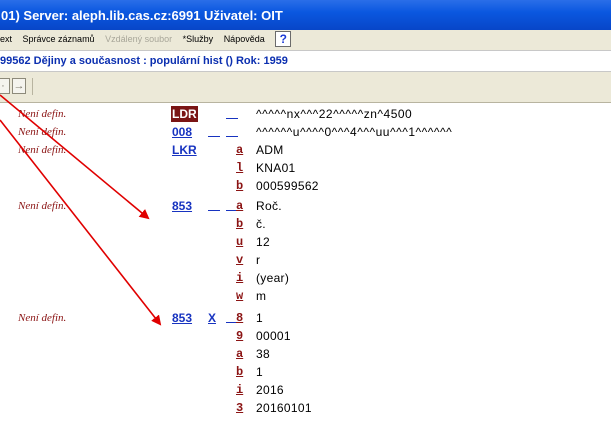 The width and height of the screenshot is (611, 423). What do you see at coordinates (239, 336) in the screenshot?
I see `subfield-code: 9` at bounding box center [239, 336].